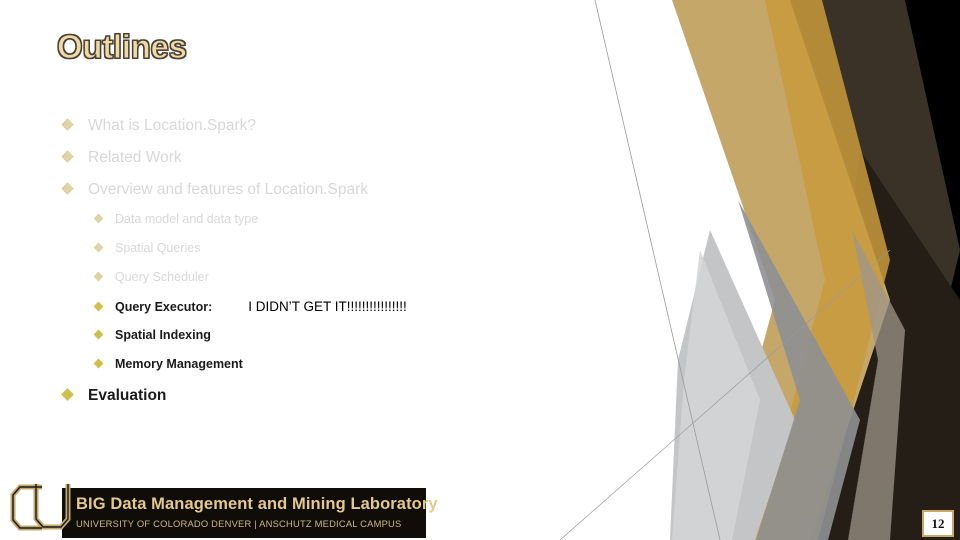 The image size is (960, 540). What do you see at coordinates (179, 364) in the screenshot?
I see `outline-item-label: Memory Management` at bounding box center [179, 364].